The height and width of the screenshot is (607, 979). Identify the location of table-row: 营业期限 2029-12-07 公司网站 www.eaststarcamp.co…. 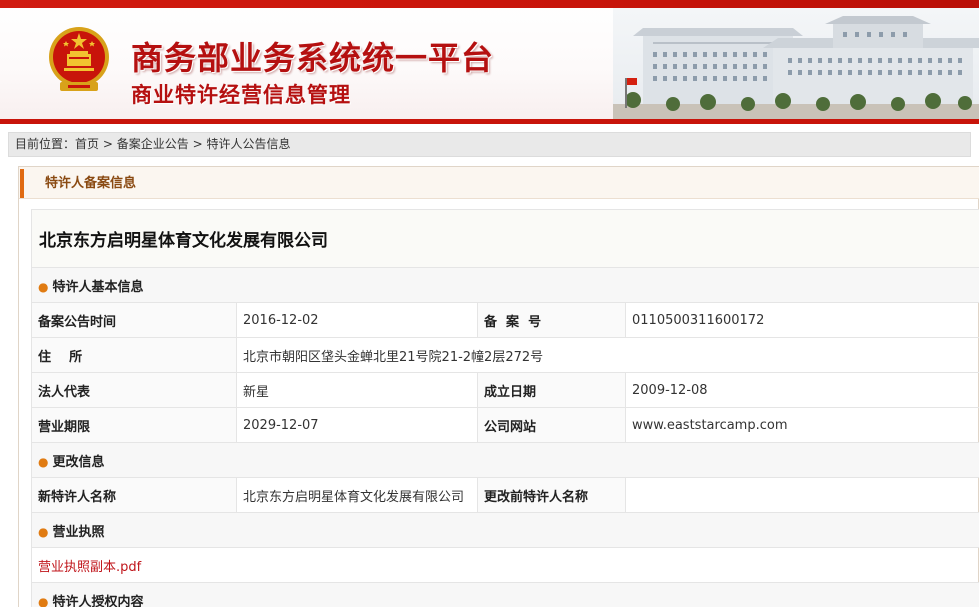
(505, 425).